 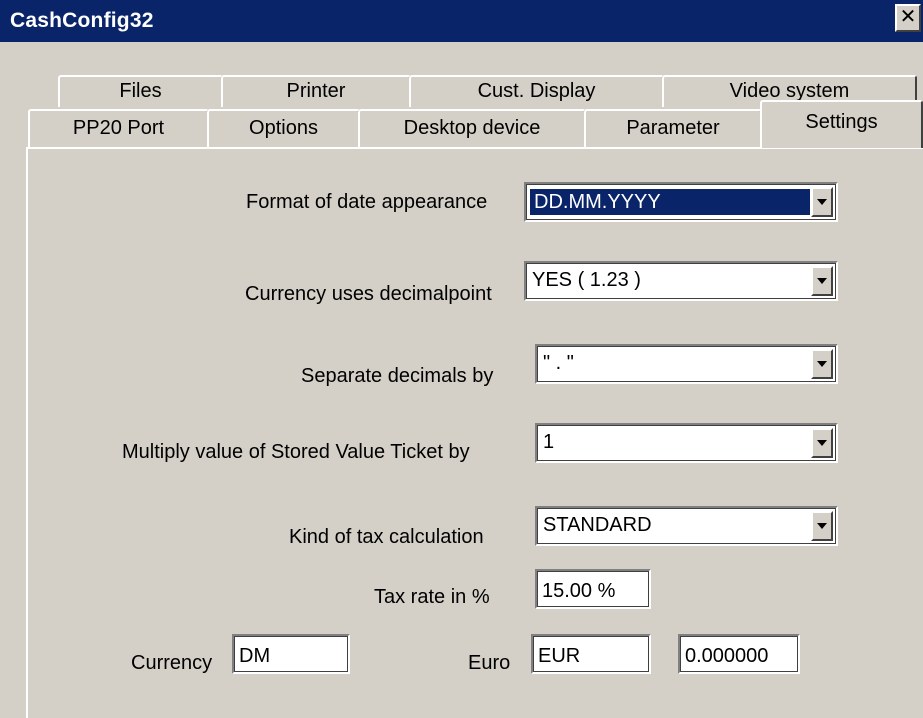 I want to click on tab-label: PP20 Port, so click(x=118, y=128).